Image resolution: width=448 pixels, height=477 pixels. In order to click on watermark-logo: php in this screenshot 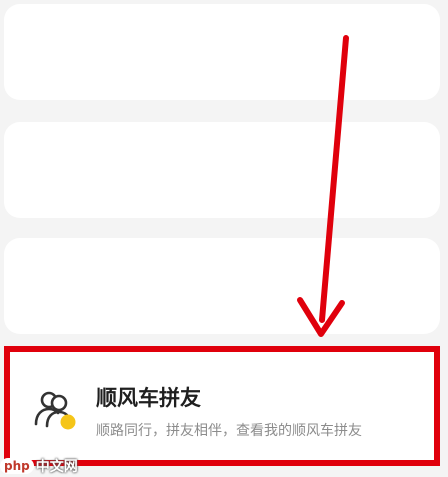, I will do `click(17, 466)`.